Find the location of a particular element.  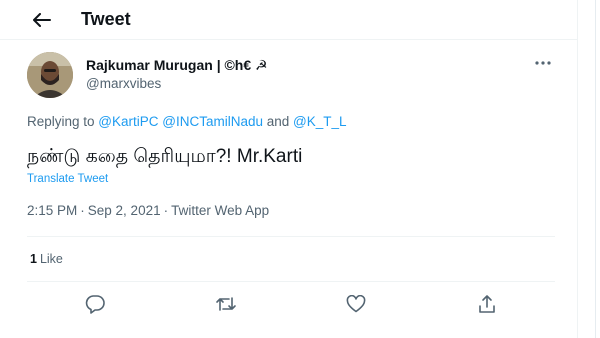

reply-button is located at coordinates (95, 304).